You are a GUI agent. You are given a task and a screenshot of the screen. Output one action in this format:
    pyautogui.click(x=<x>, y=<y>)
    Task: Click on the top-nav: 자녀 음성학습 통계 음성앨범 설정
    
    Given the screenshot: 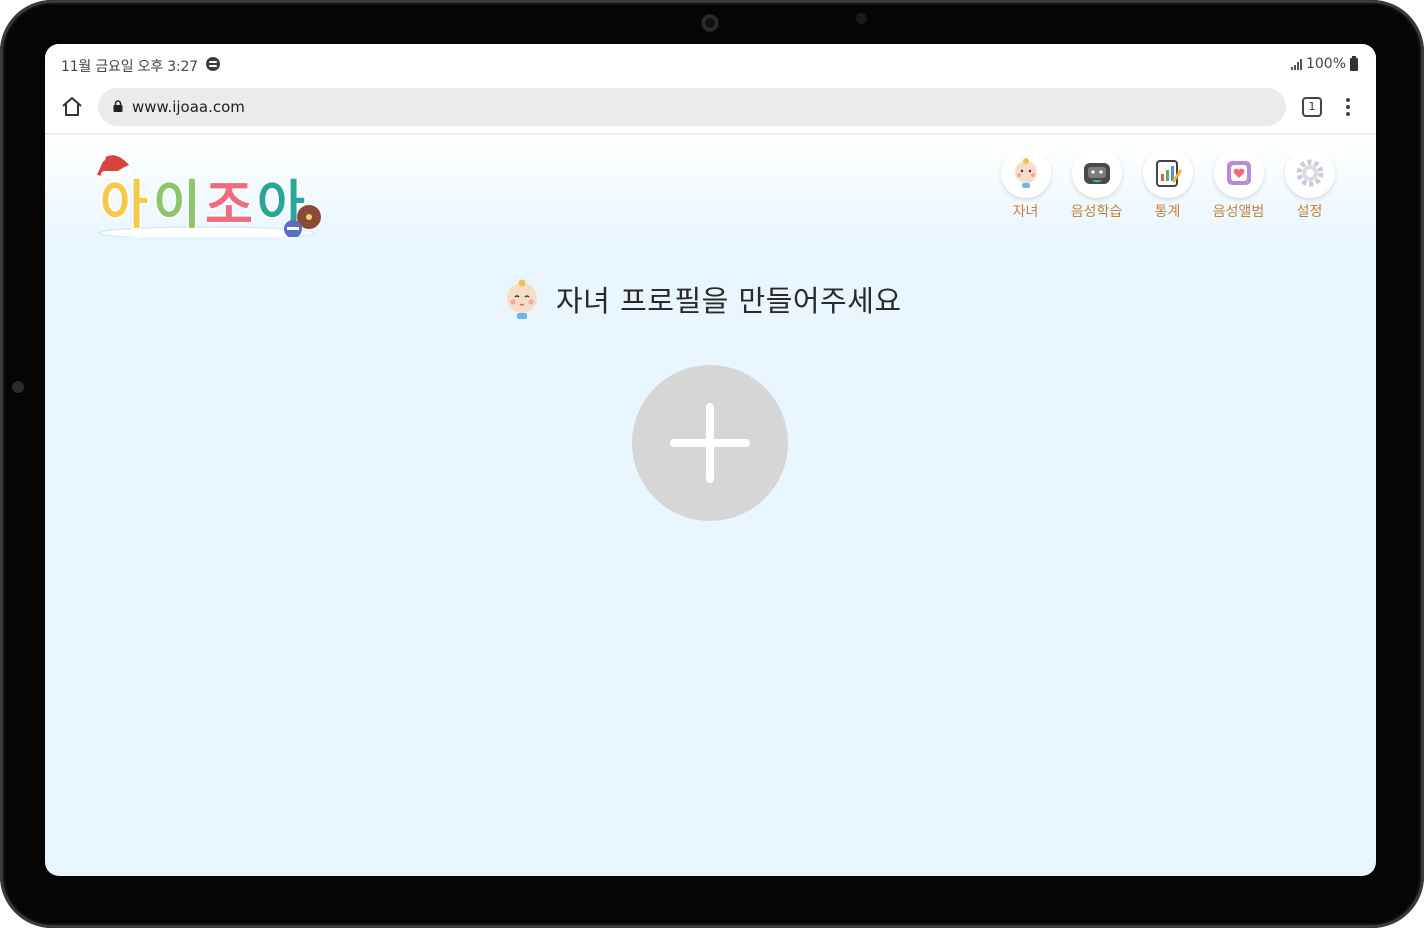 What is the action you would take?
    pyautogui.click(x=1167, y=184)
    